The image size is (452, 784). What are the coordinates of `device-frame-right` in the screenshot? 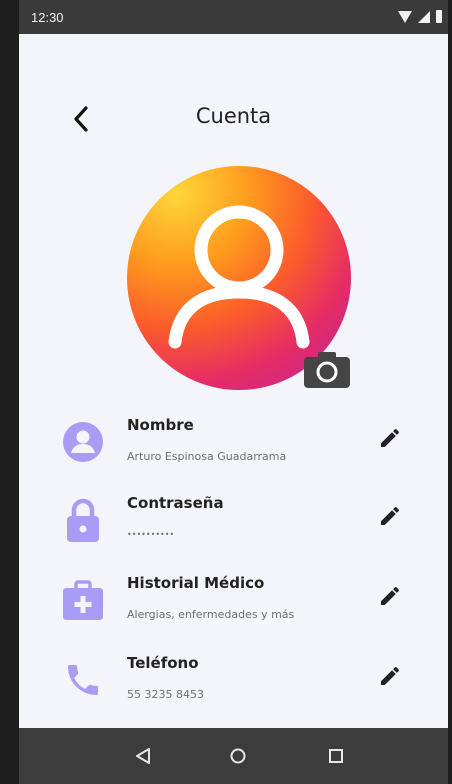 It's located at (450, 392).